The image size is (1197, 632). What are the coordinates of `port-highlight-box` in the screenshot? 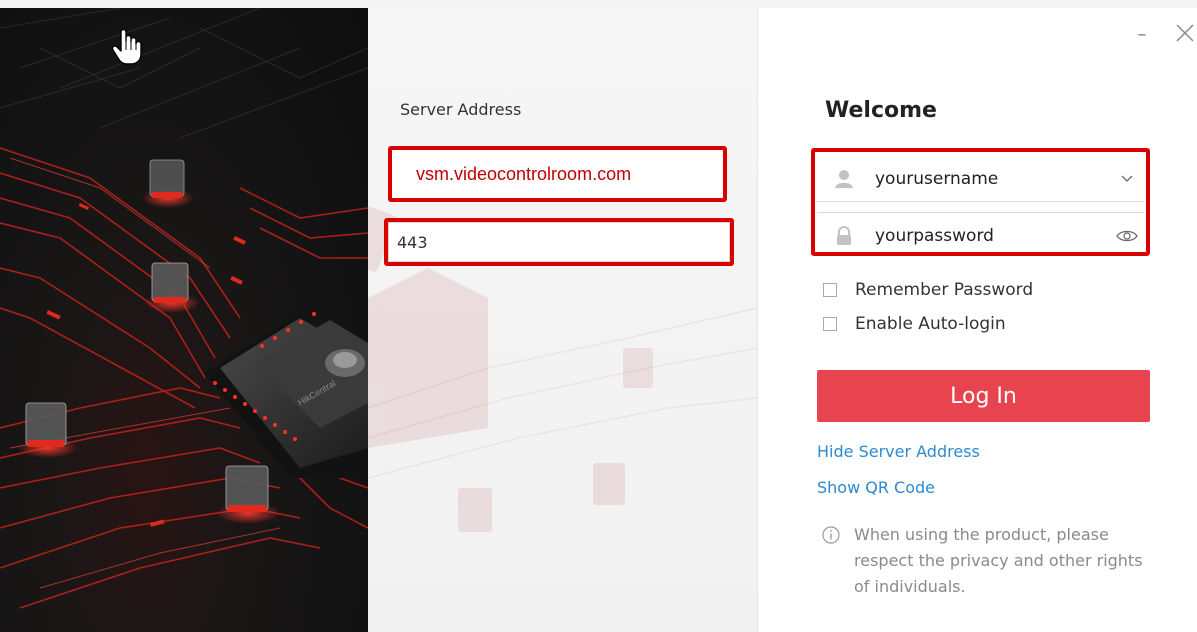 It's located at (559, 242).